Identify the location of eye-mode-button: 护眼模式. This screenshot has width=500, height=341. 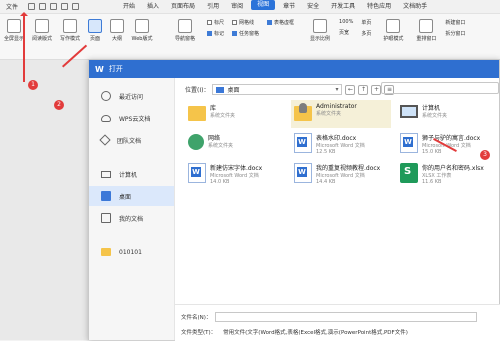
(393, 30).